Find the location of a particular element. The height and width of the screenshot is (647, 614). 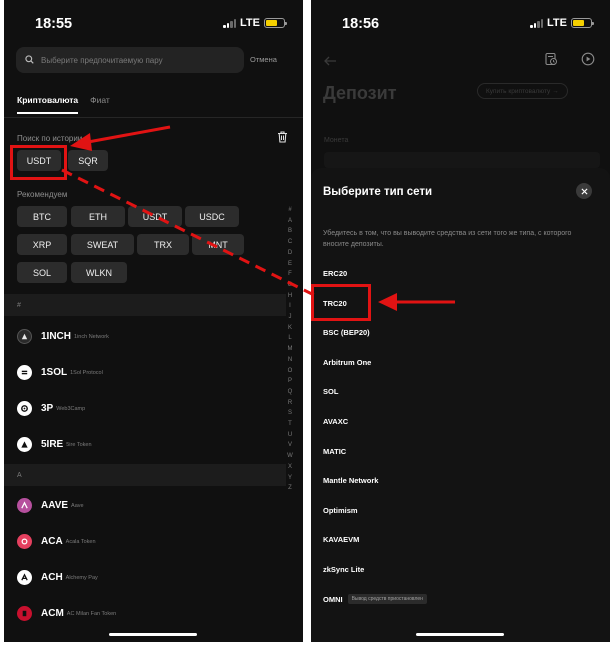

network-option-optimism: Optimism is located at coordinates (340, 510).